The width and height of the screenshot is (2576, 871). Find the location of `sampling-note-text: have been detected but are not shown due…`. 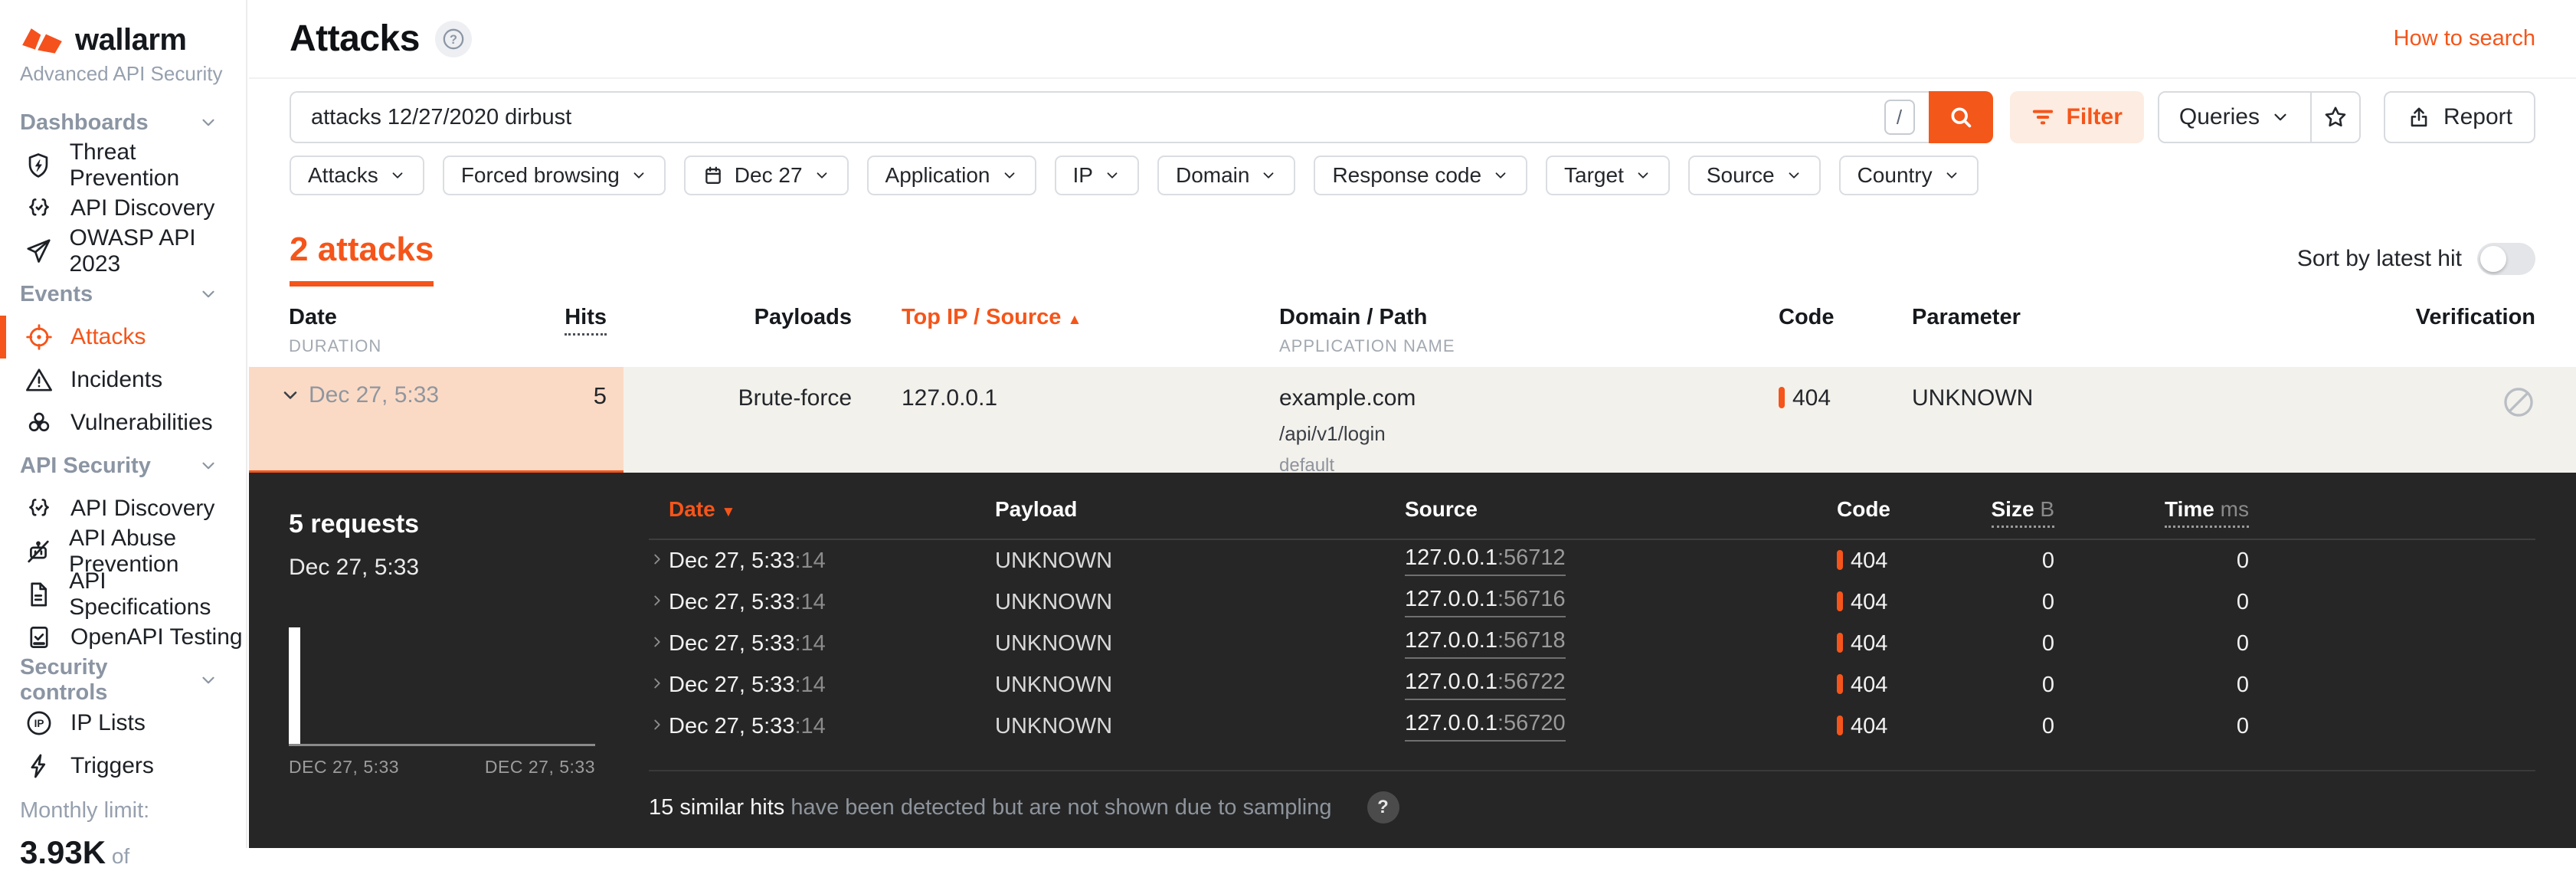

sampling-note-text: have been detected but are not shown due… is located at coordinates (1057, 808).